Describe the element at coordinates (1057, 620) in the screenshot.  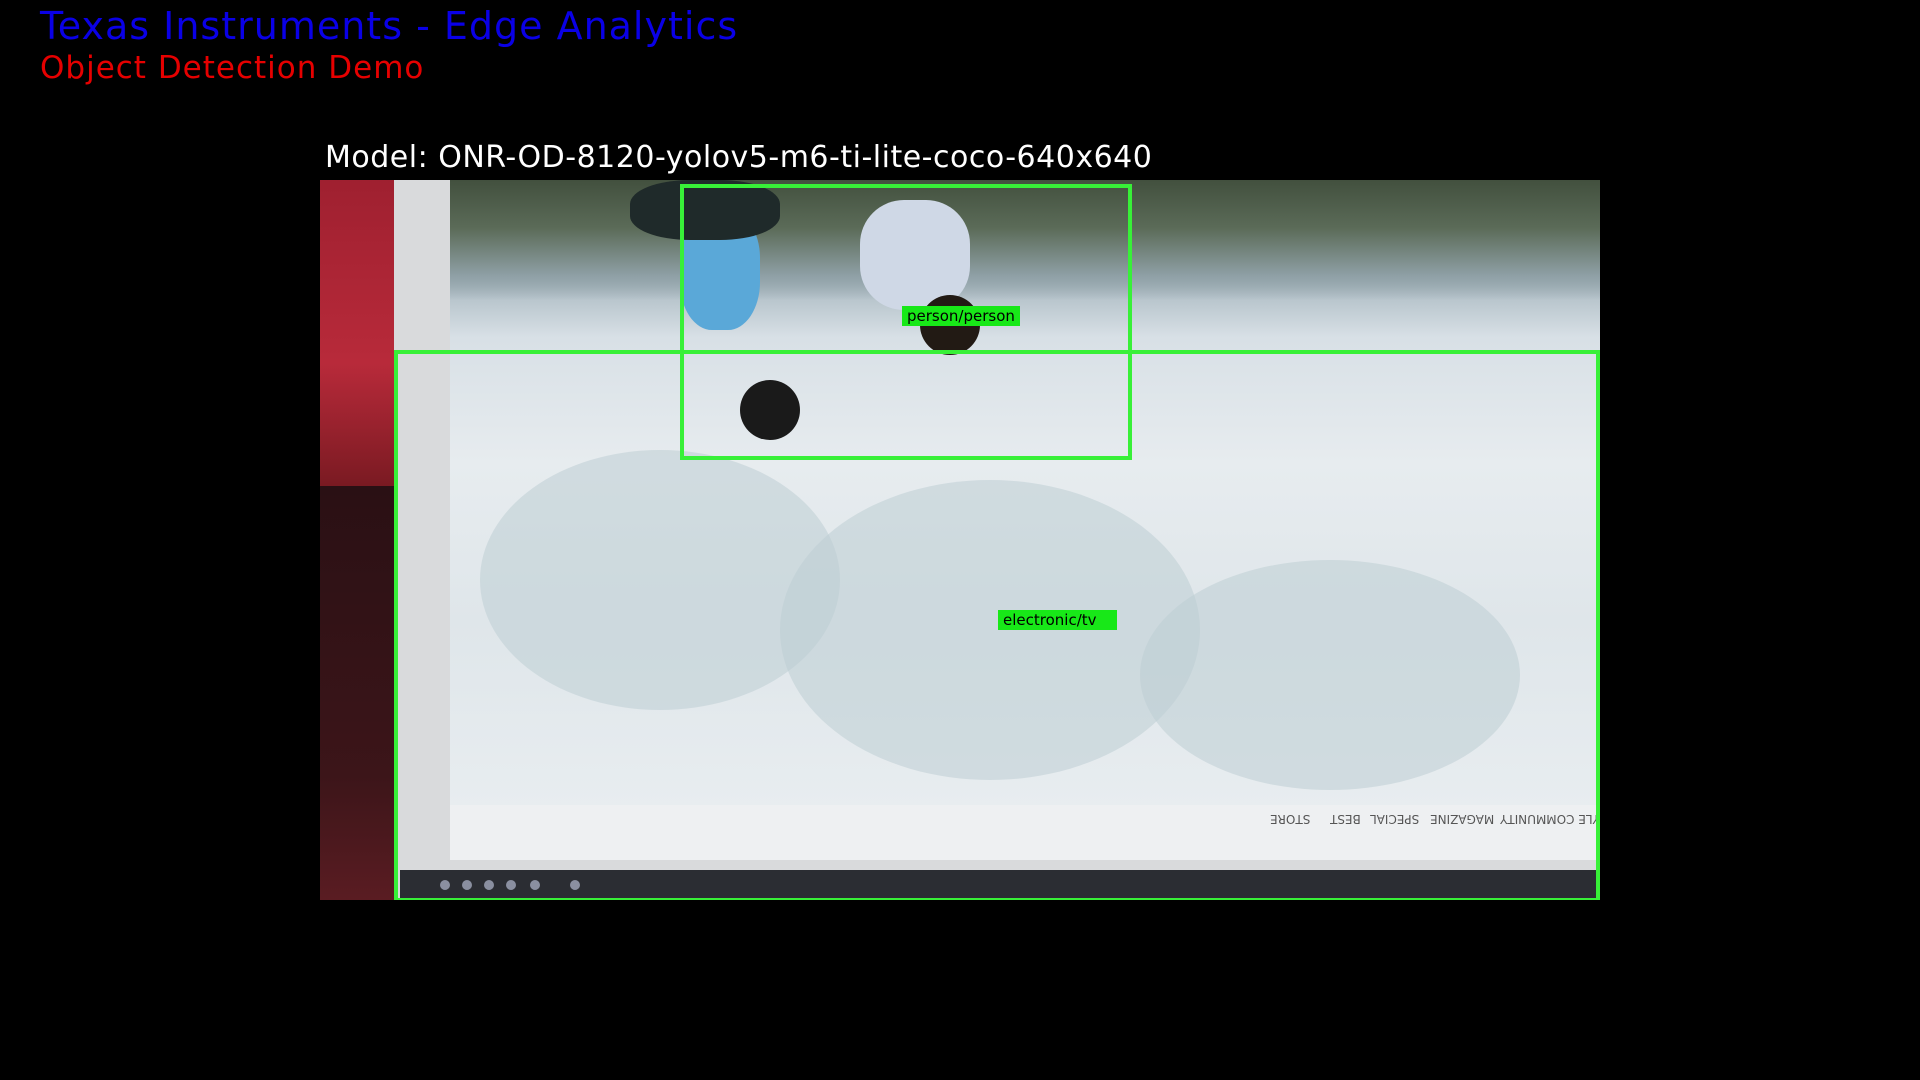
I see `tv-detection-label: electronic/tv` at that location.